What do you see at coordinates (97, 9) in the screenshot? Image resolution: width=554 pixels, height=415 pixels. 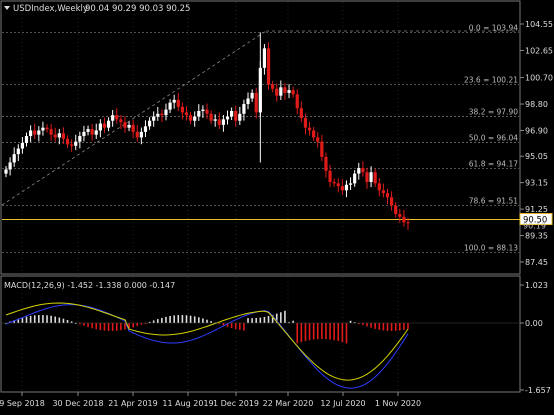 I see `symbol-header: USDIndex,Weekly 90.04 90.29 90.03 90.25` at bounding box center [97, 9].